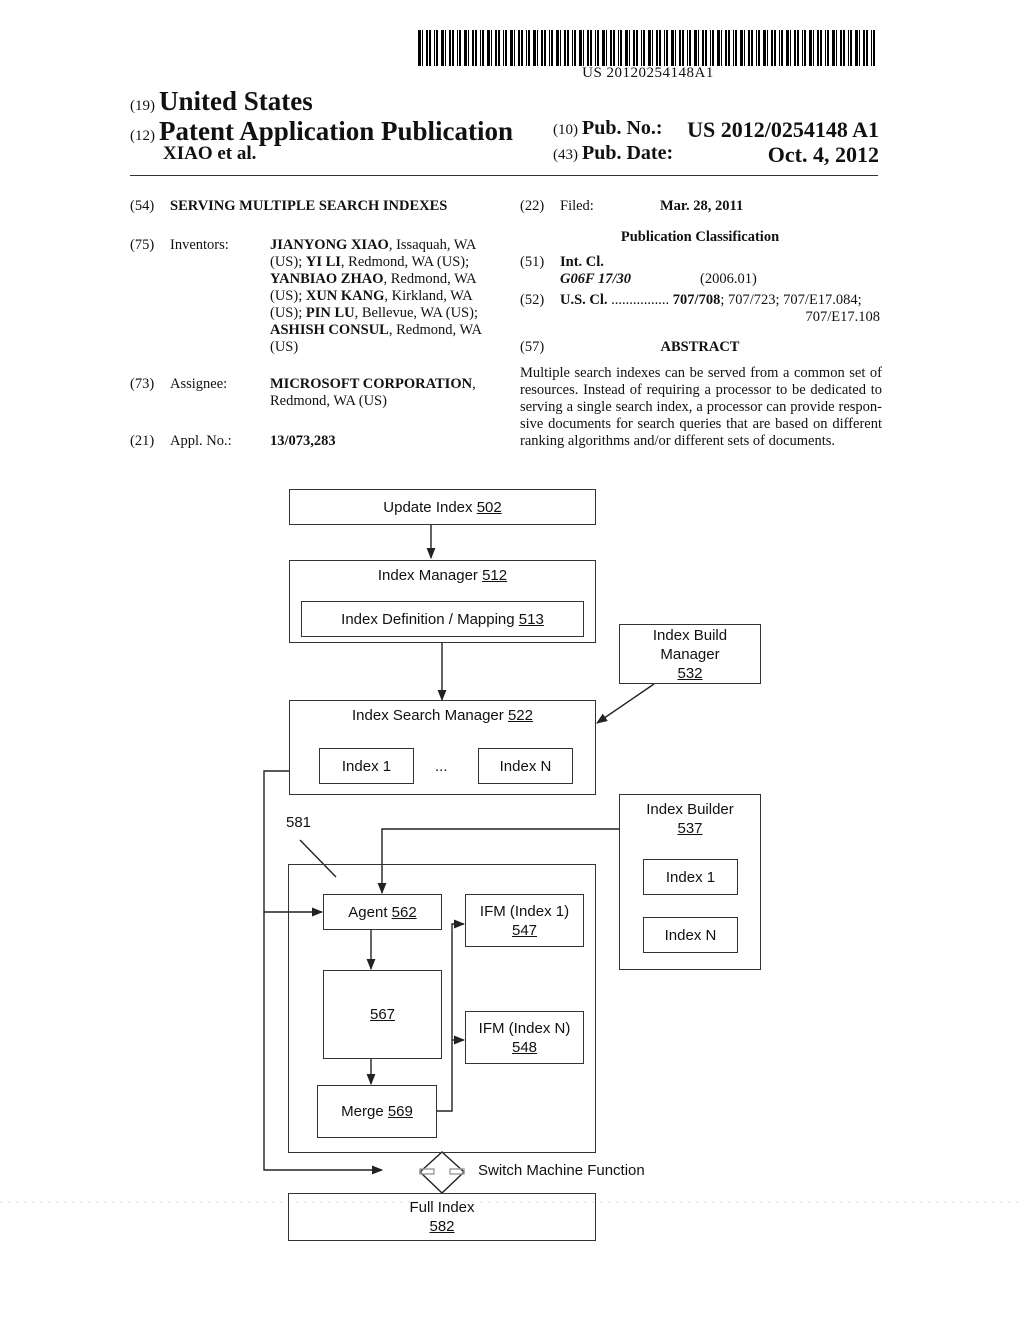 The width and height of the screenshot is (1024, 1320). I want to click on agent-label: Agent, so click(370, 912).